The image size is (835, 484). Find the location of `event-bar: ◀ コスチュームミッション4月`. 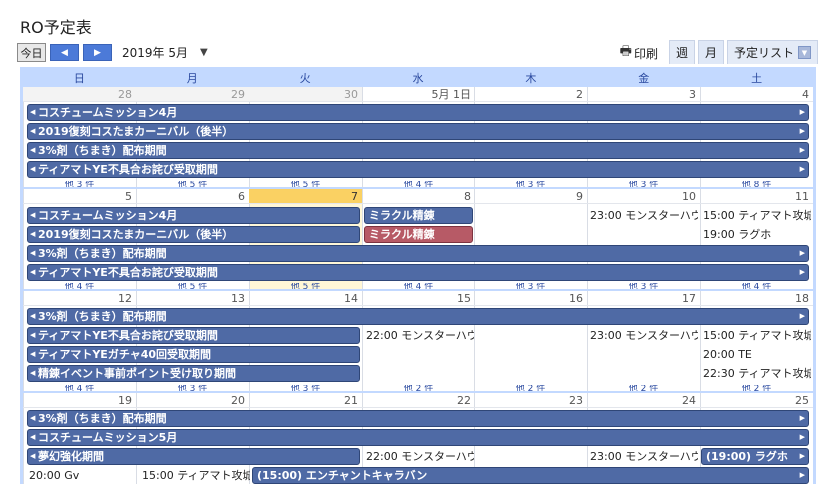

event-bar: ◀ コスチュームミッション4月 is located at coordinates (193, 215).